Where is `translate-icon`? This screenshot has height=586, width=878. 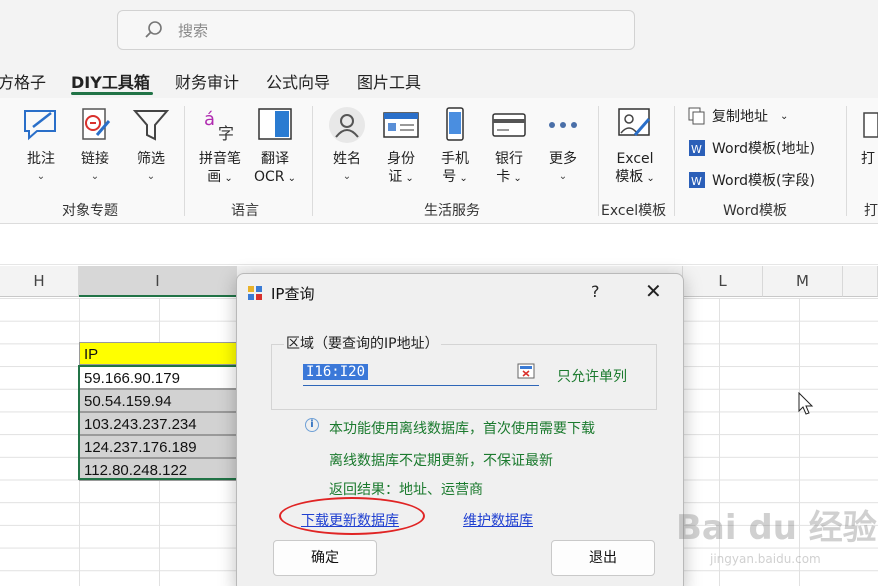 translate-icon is located at coordinates (275, 125).